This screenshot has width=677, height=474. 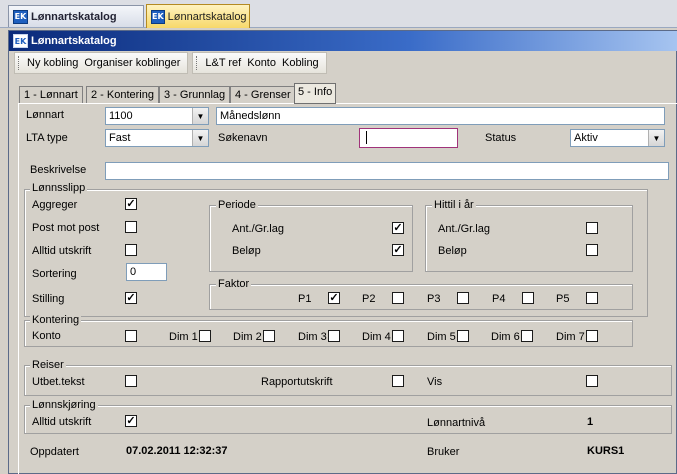 What do you see at coordinates (120, 138) in the screenshot?
I see `lta-type-select-value: Fast` at bounding box center [120, 138].